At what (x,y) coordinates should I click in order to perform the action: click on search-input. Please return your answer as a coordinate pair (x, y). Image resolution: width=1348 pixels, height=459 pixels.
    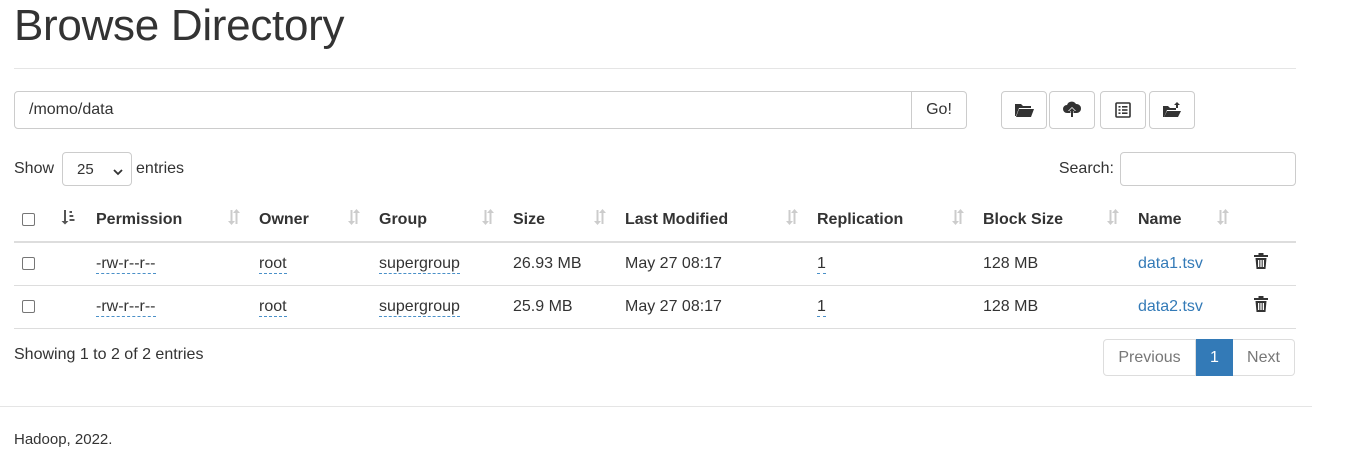
    Looking at the image, I should click on (1208, 169).